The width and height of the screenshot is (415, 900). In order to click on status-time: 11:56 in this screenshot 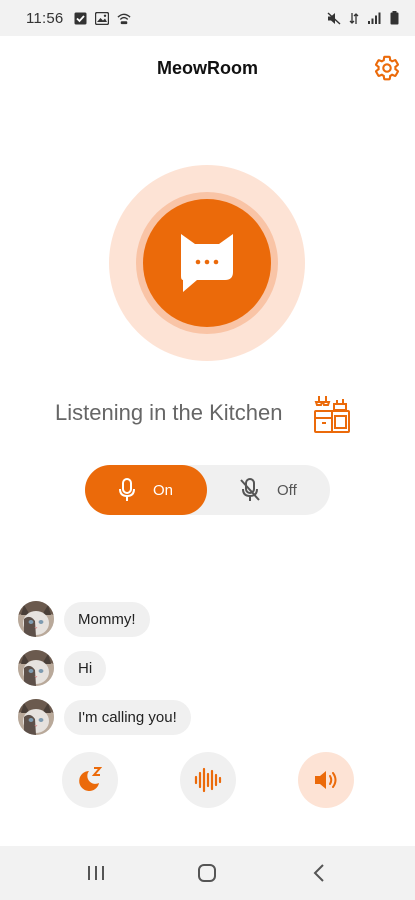, I will do `click(45, 18)`.